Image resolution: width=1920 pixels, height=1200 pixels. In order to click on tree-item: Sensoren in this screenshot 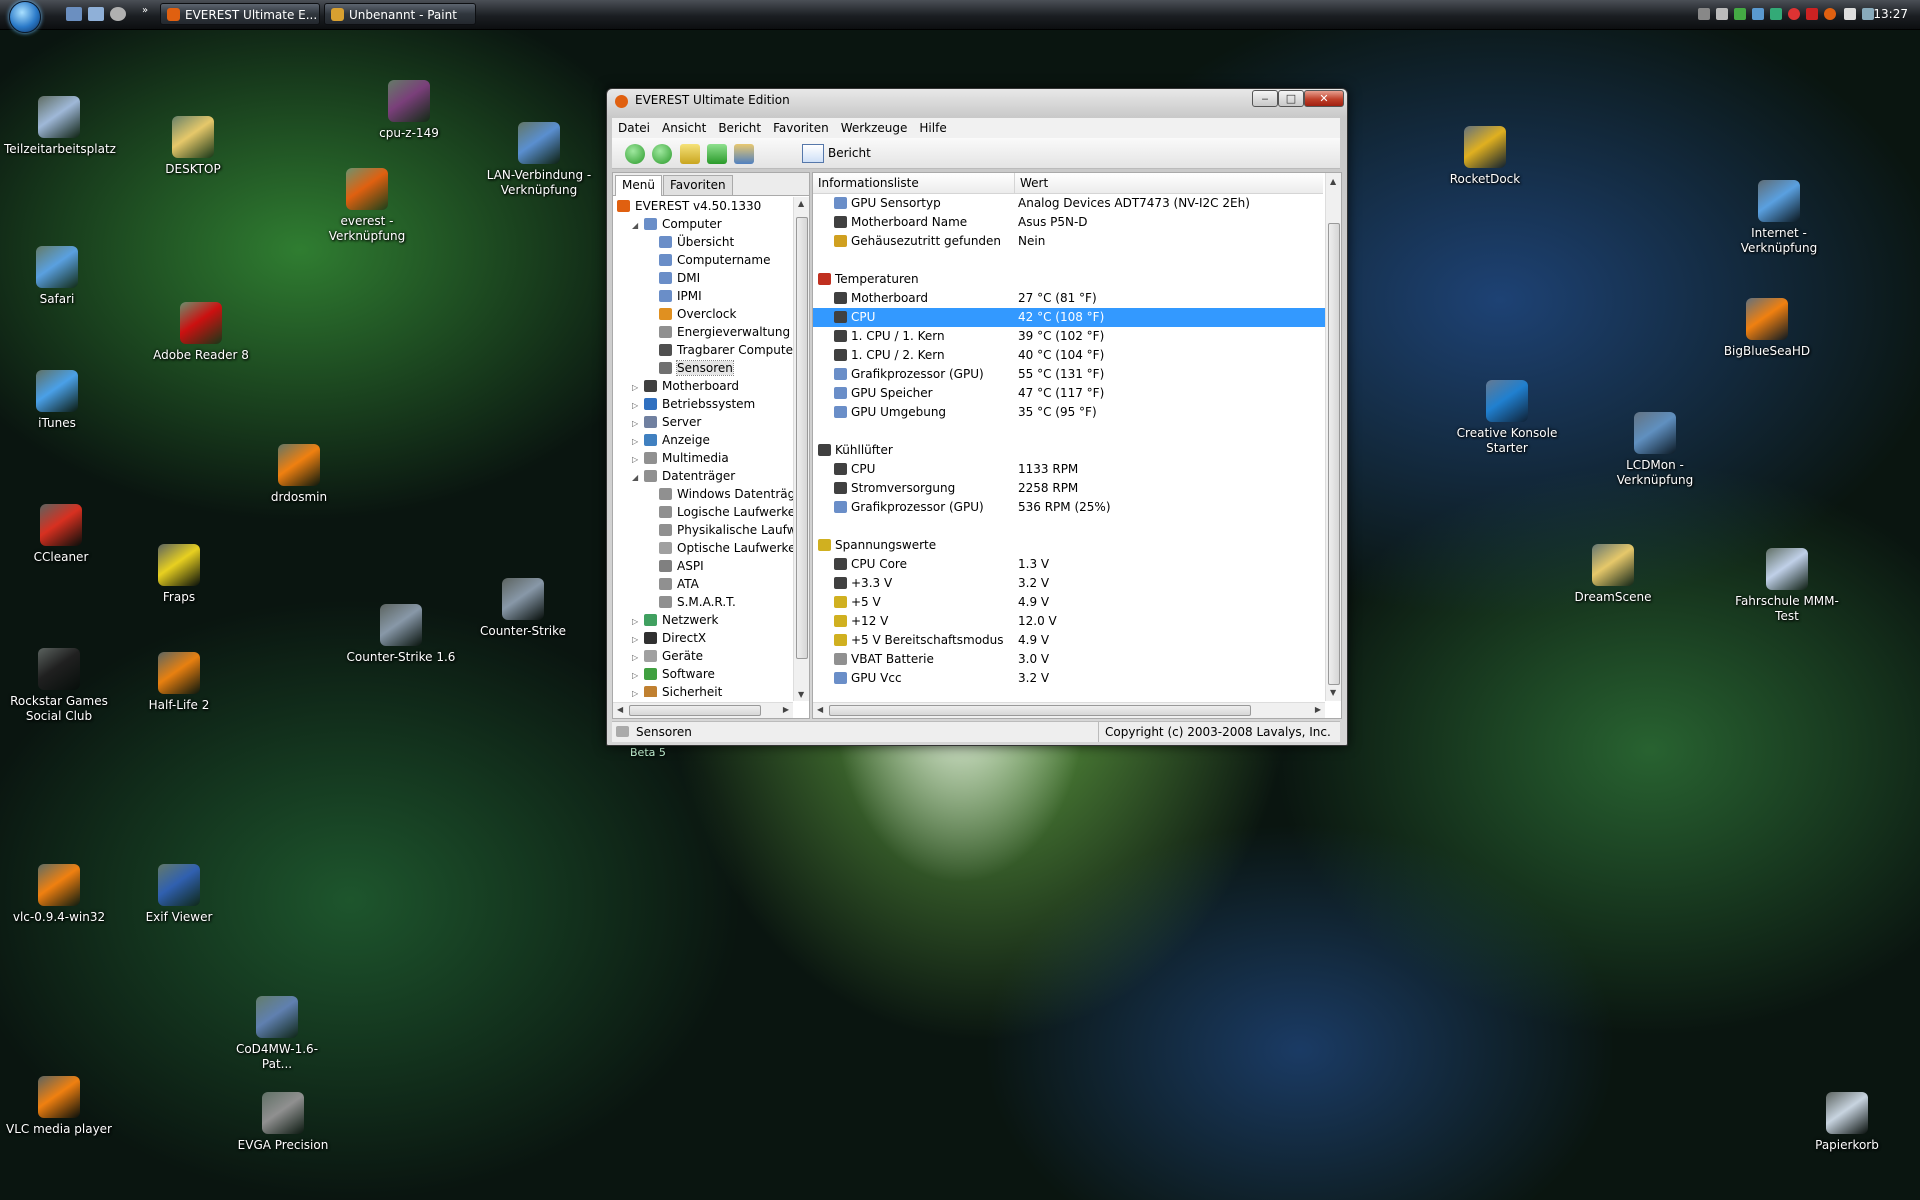, I will do `click(690, 368)`.